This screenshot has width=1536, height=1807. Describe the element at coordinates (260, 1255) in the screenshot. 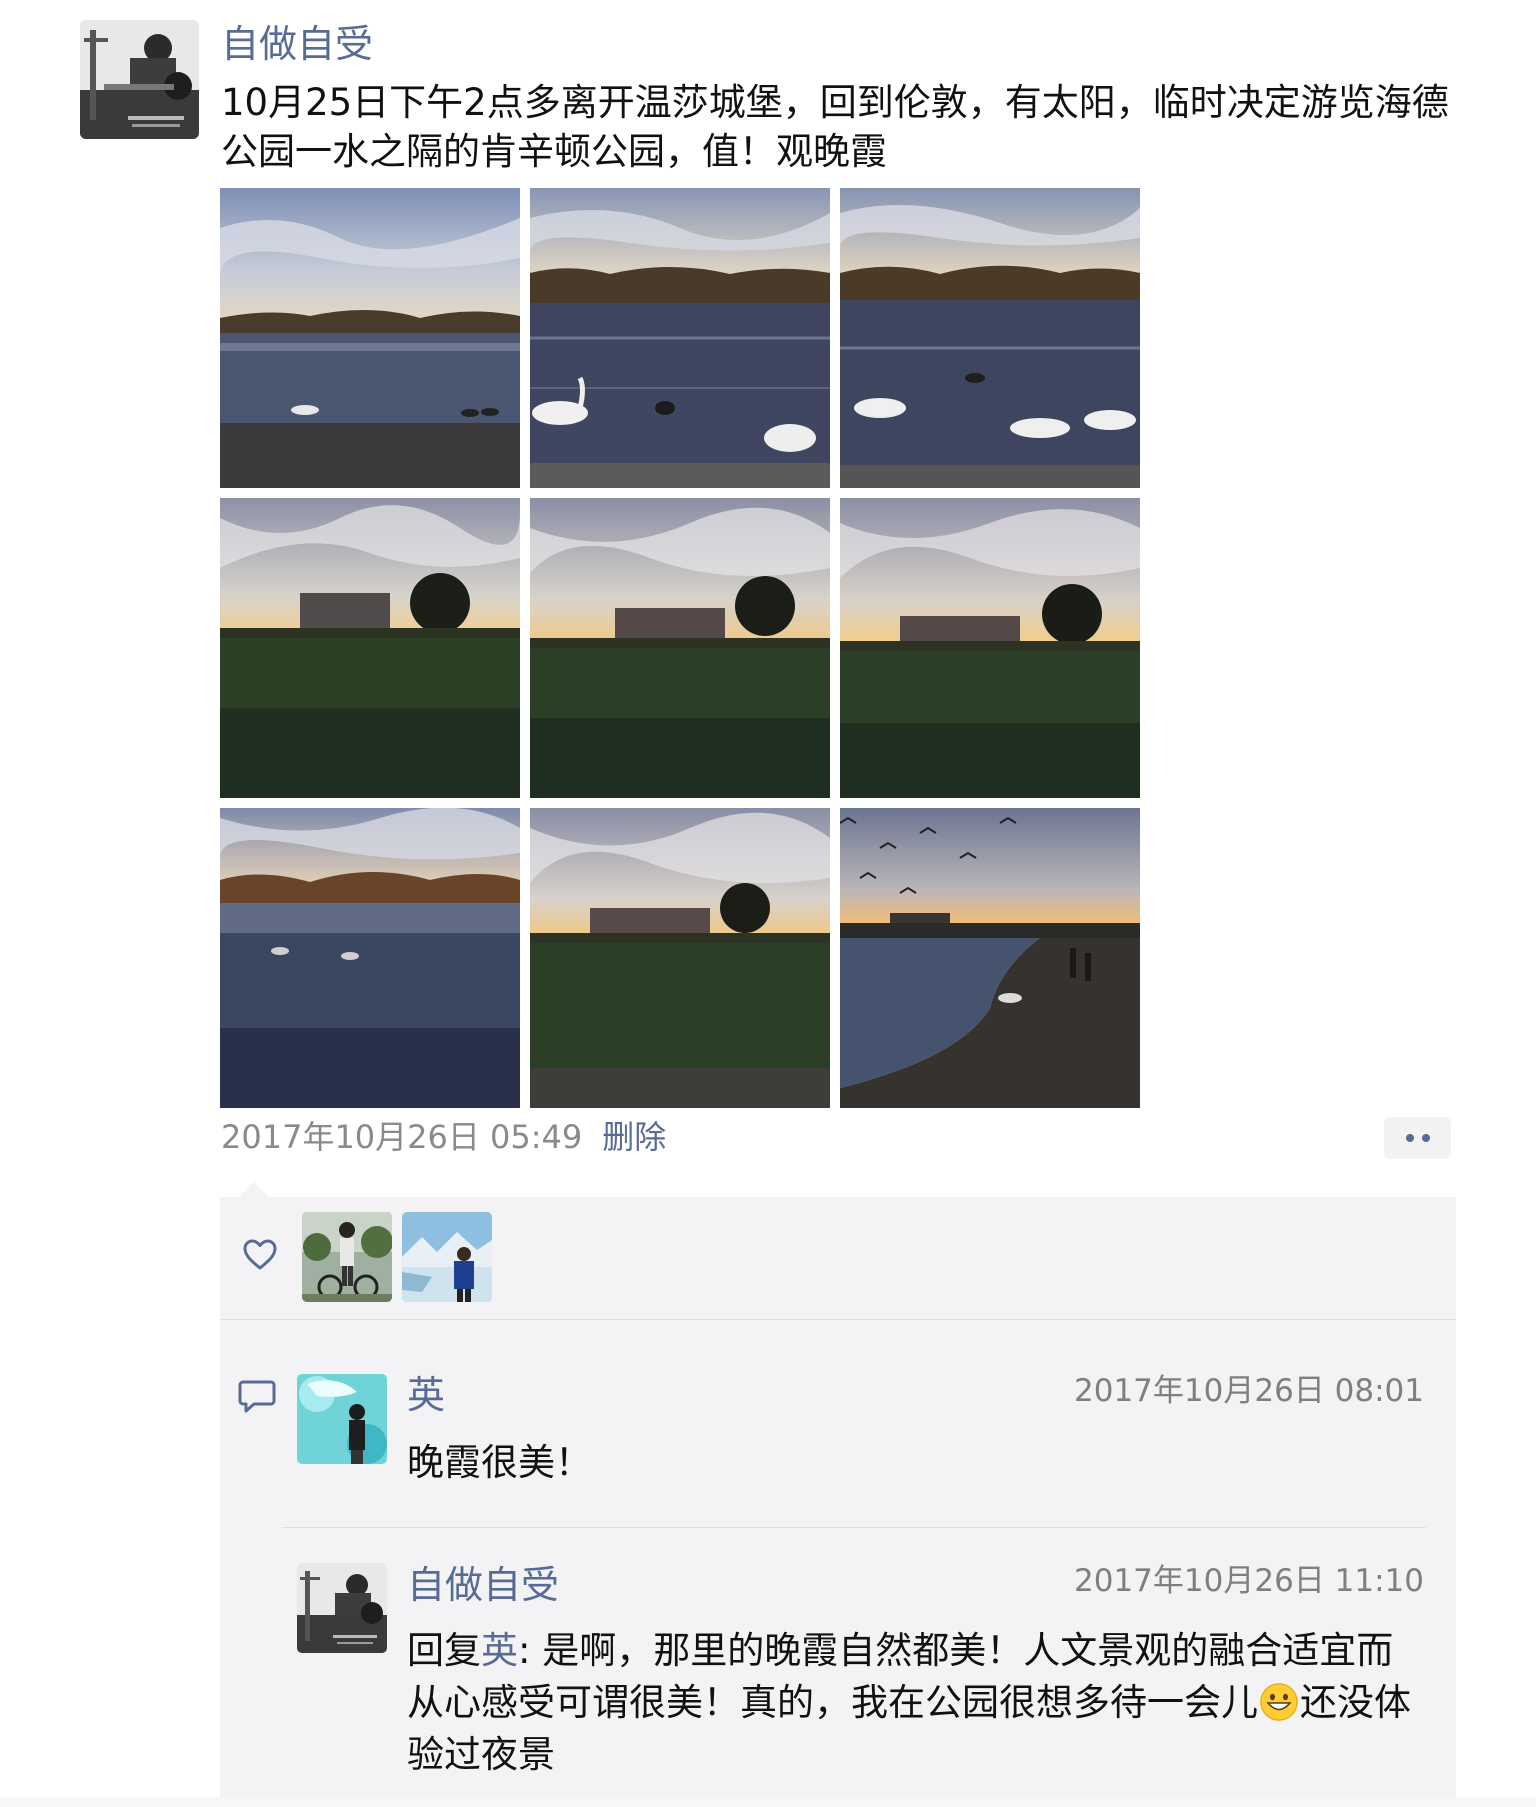

I see `heart-icon` at that location.